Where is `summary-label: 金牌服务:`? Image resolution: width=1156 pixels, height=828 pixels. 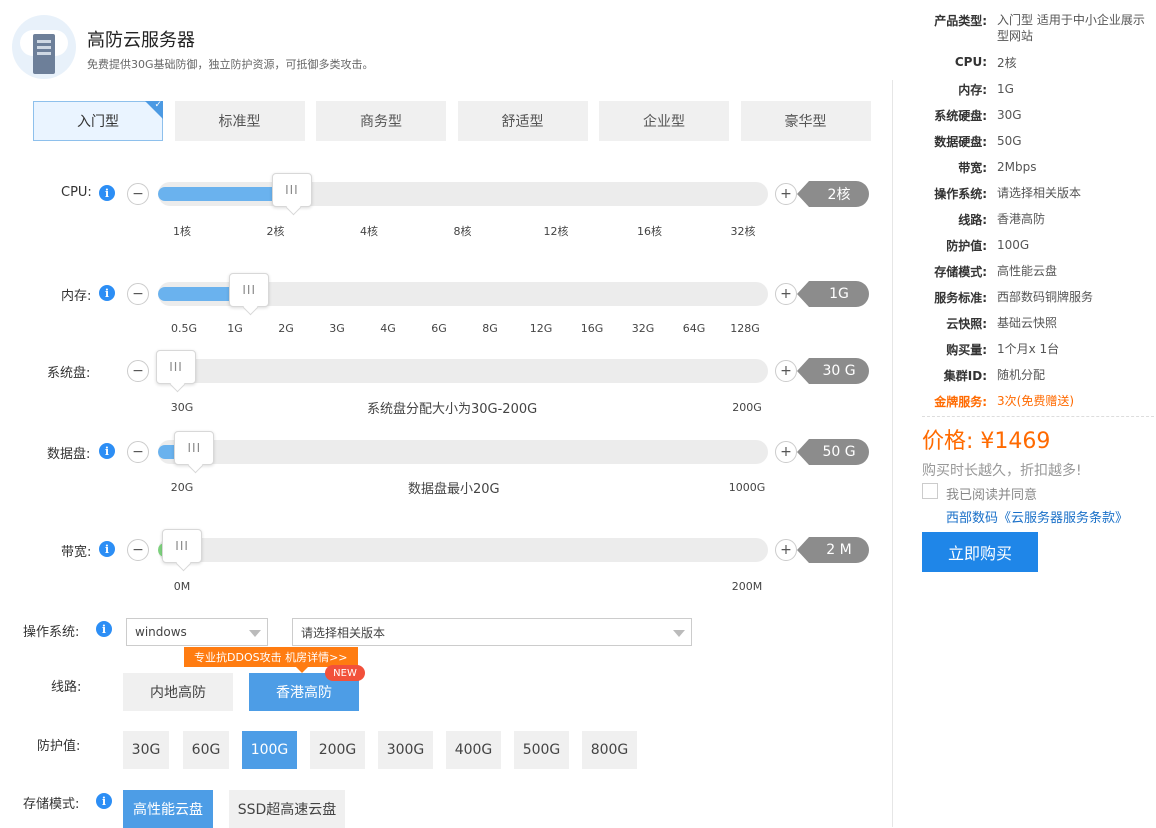
summary-label: 金牌服务: is located at coordinates (960, 402).